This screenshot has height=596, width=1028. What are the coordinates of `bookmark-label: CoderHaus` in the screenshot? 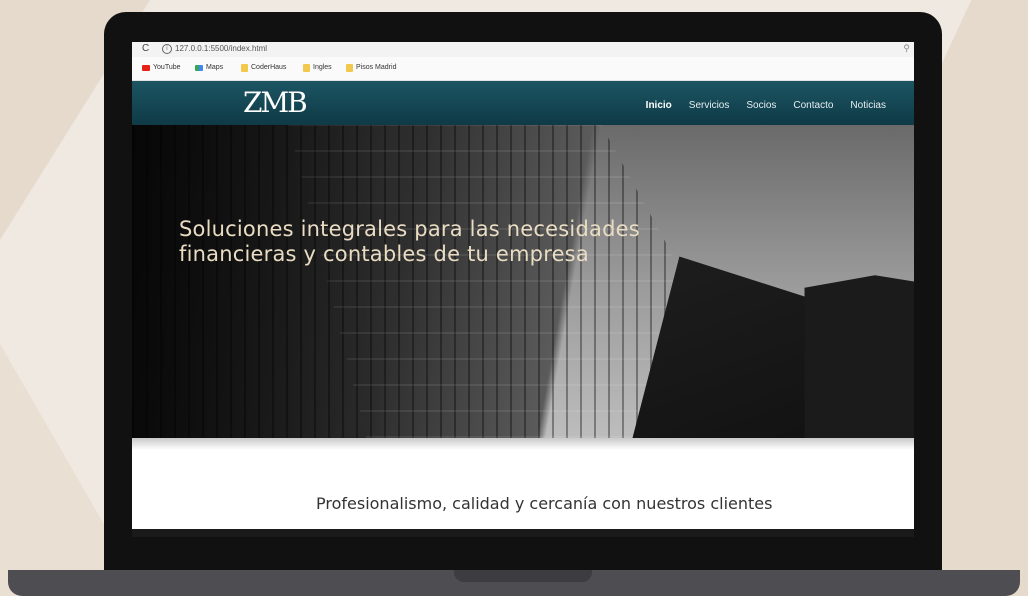 It's located at (269, 67).